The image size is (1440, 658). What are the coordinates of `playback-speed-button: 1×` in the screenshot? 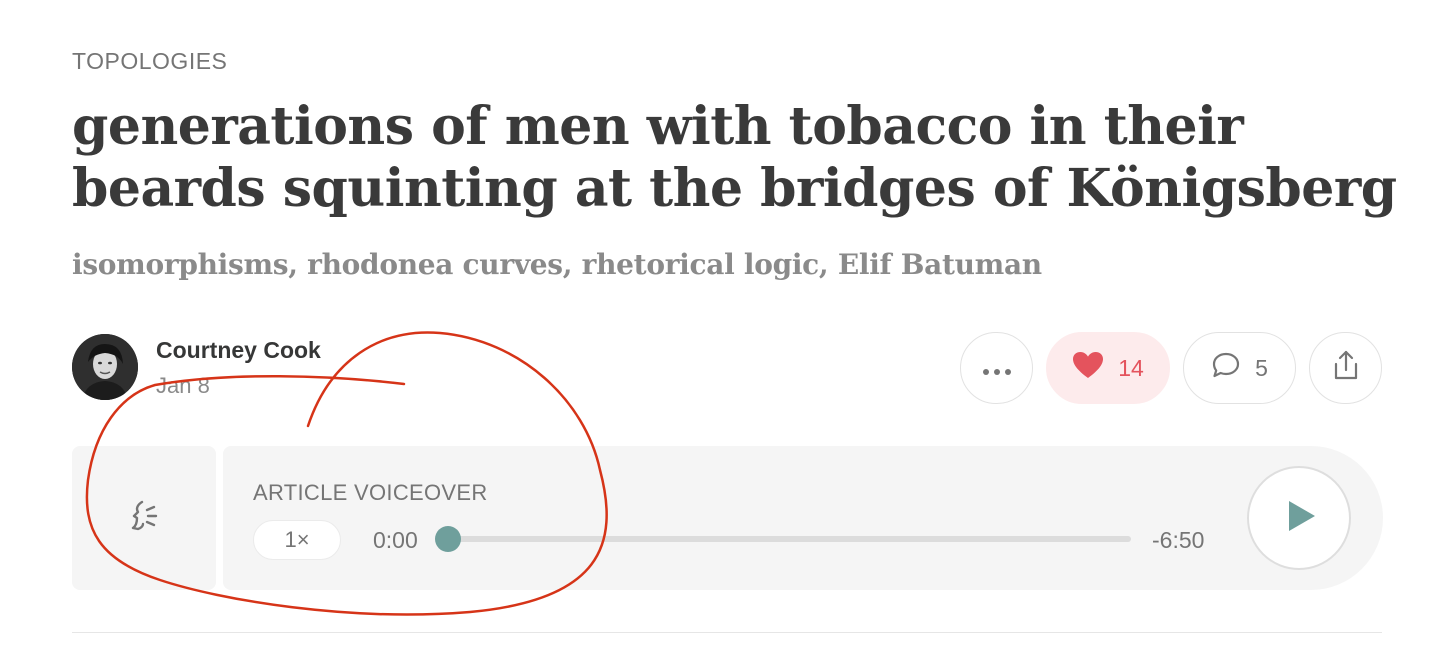 It's located at (297, 540).